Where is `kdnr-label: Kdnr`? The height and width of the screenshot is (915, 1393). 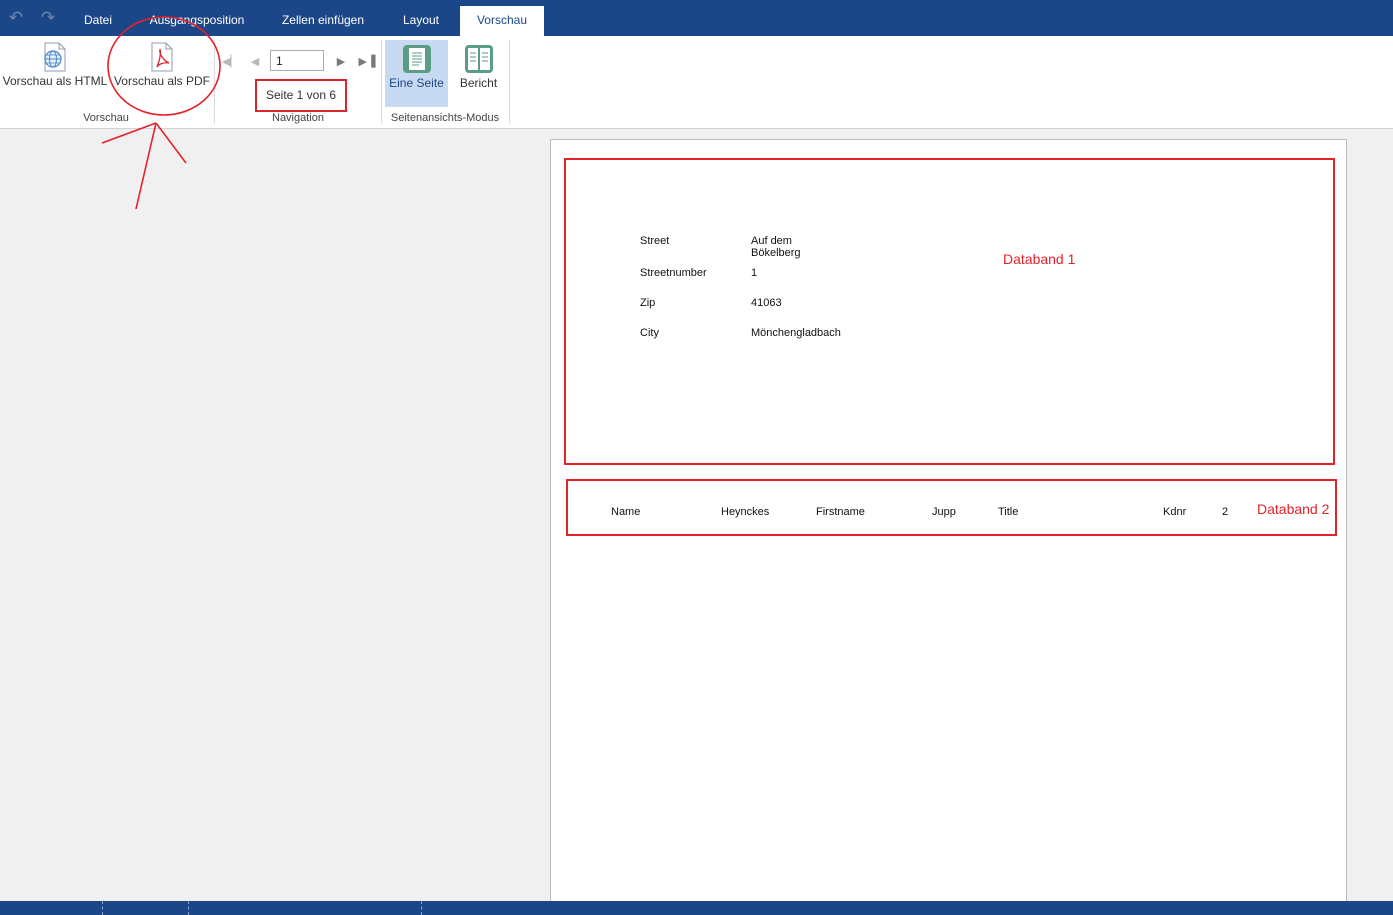 kdnr-label: Kdnr is located at coordinates (1175, 512).